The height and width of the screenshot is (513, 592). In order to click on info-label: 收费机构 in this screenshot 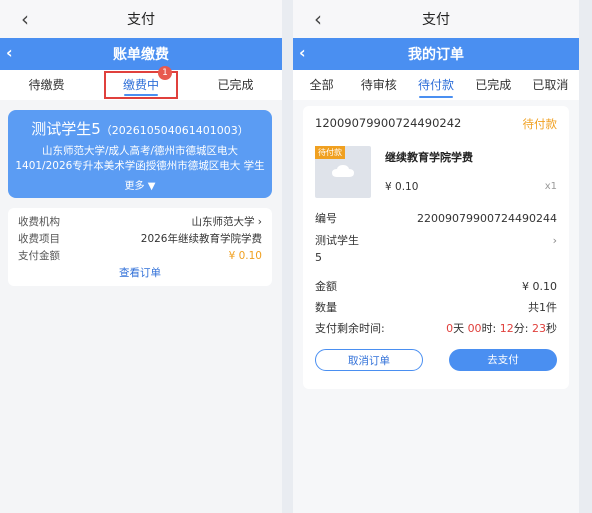, I will do `click(39, 222)`.